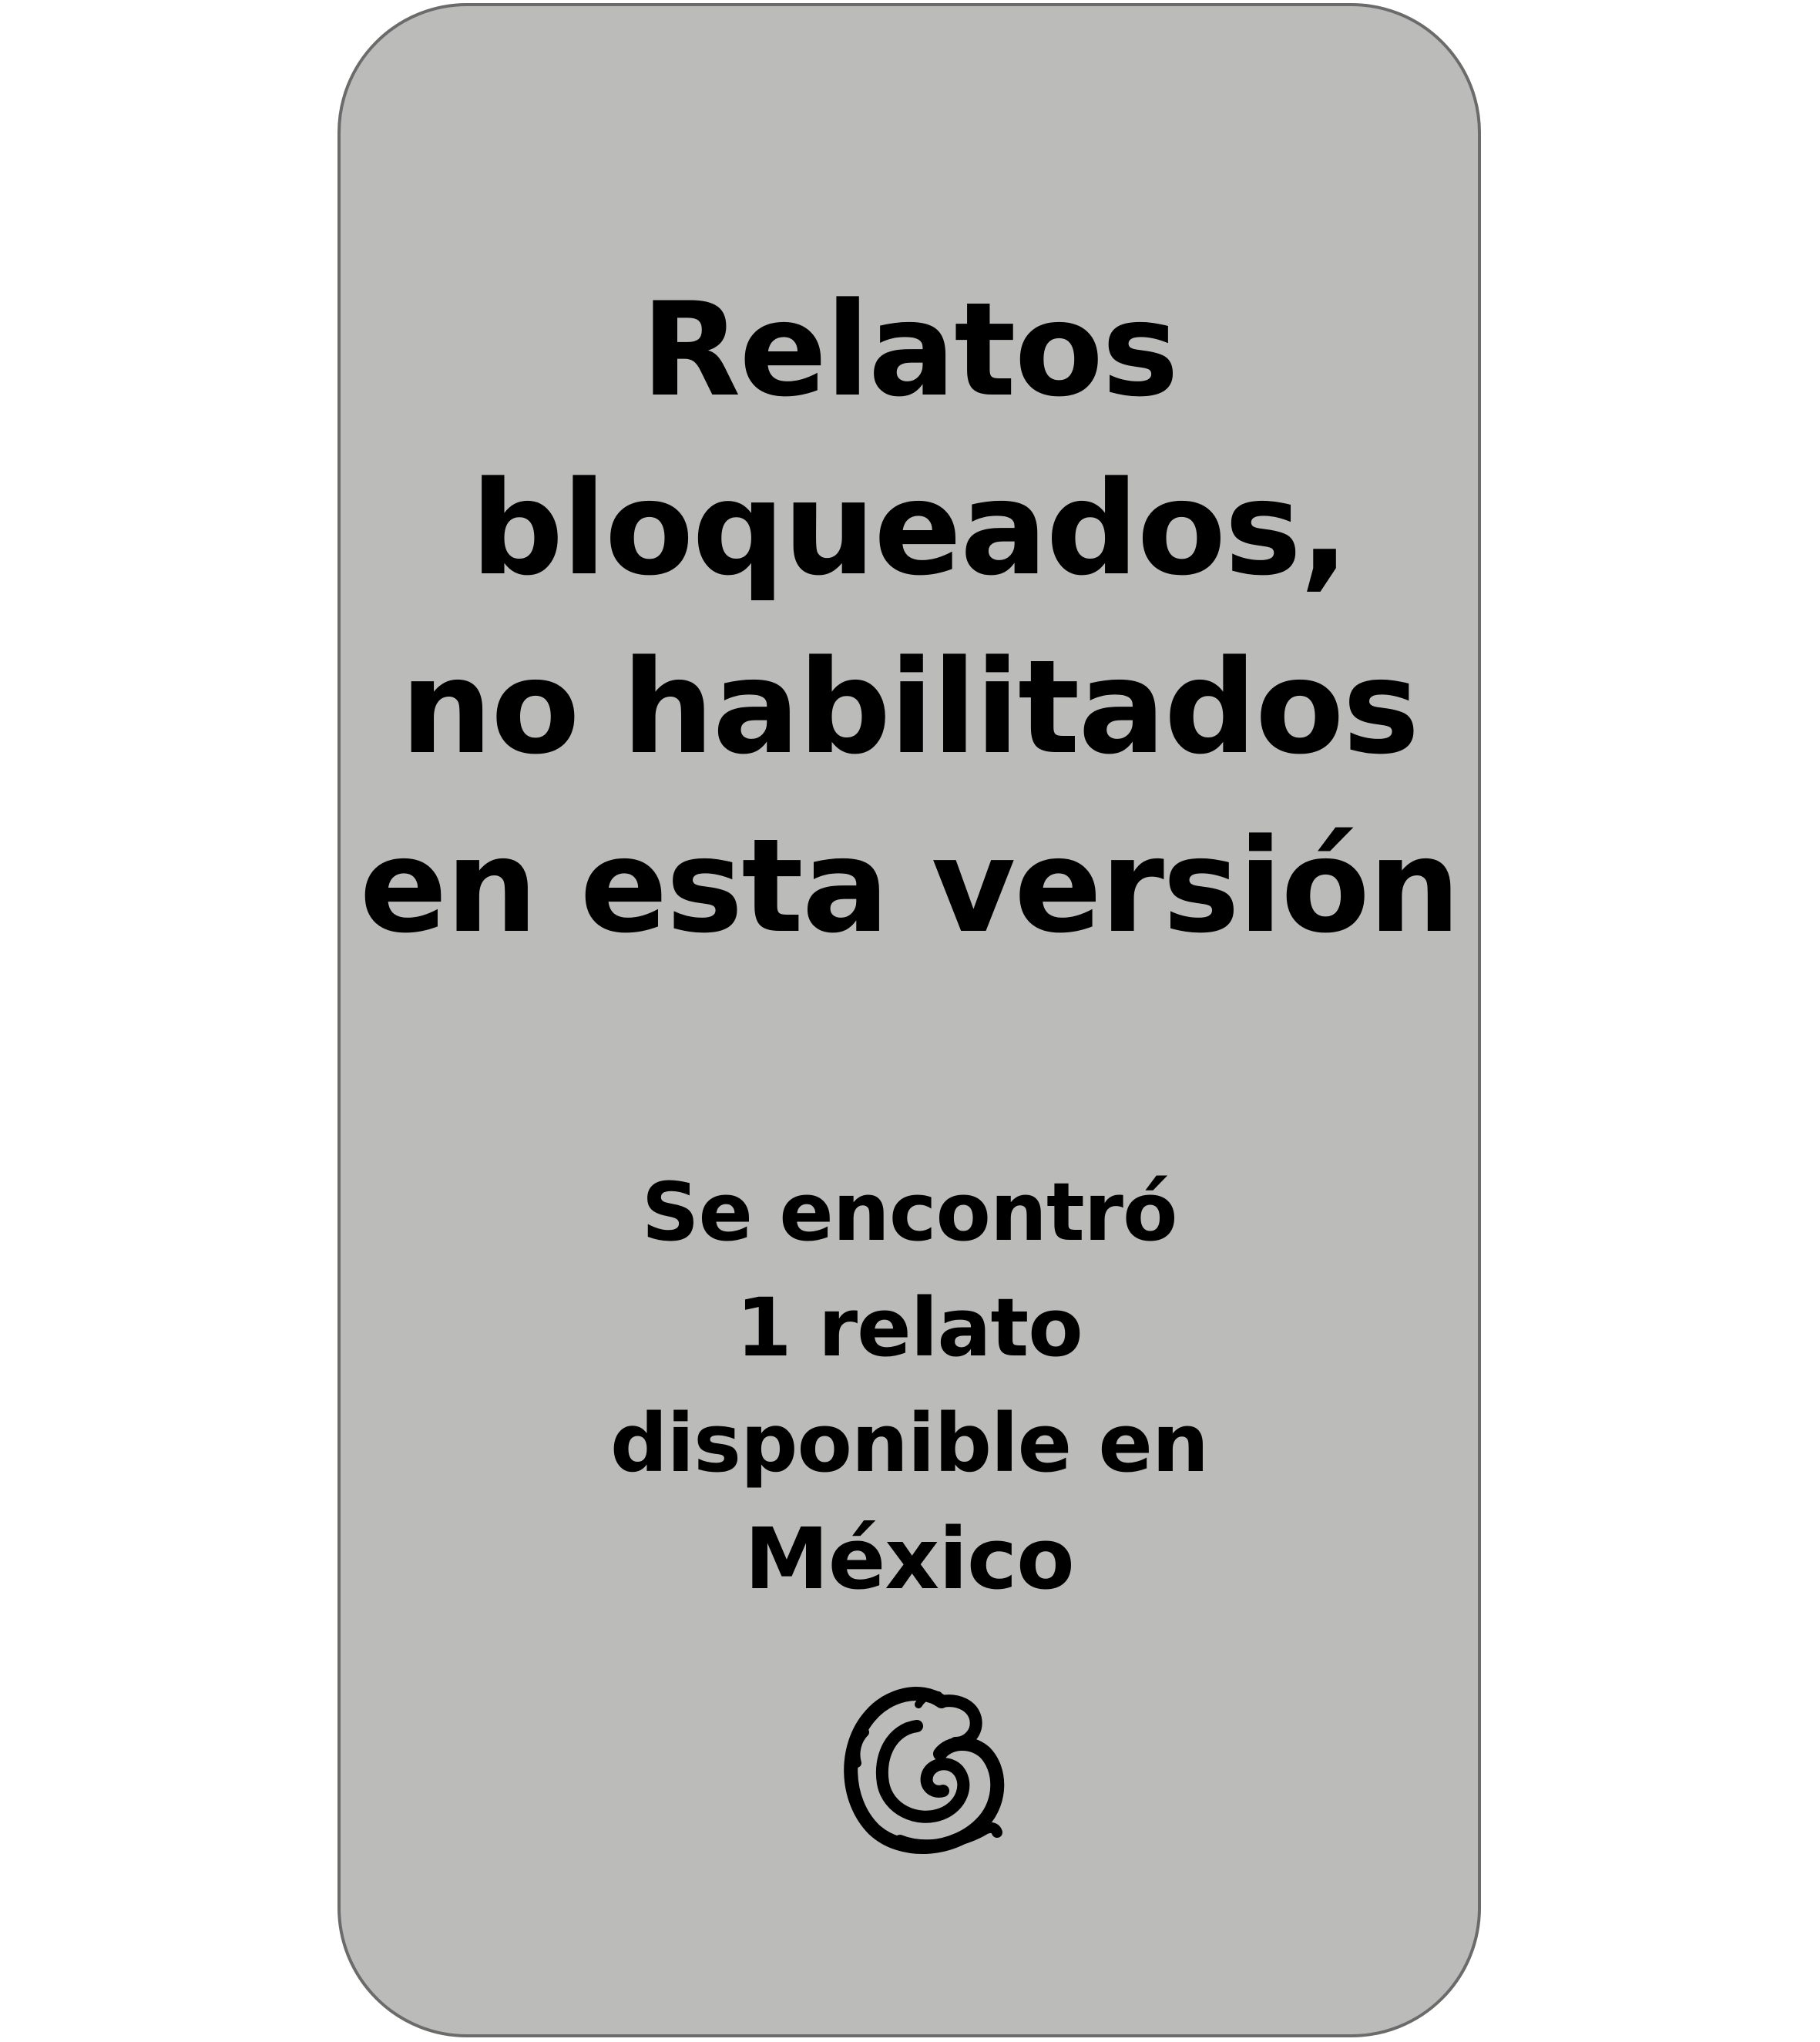 The height and width of the screenshot is (2042, 1820). I want to click on title-line-3: no habilitados, so click(910, 707).